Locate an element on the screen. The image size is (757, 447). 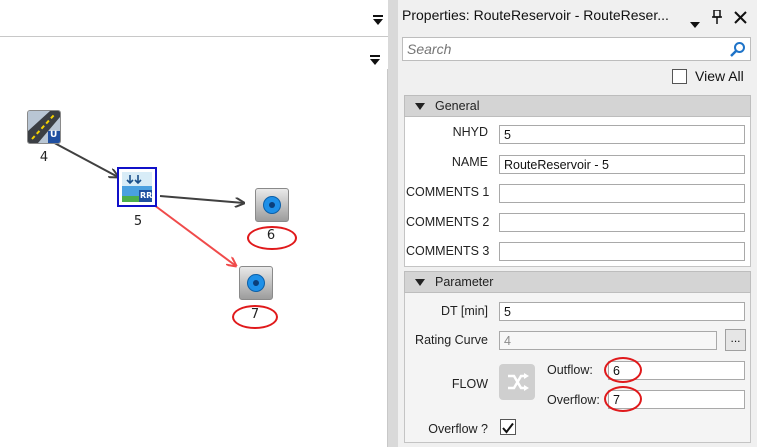
comments-2-label: COMMENTS 2 is located at coordinates (448, 222).